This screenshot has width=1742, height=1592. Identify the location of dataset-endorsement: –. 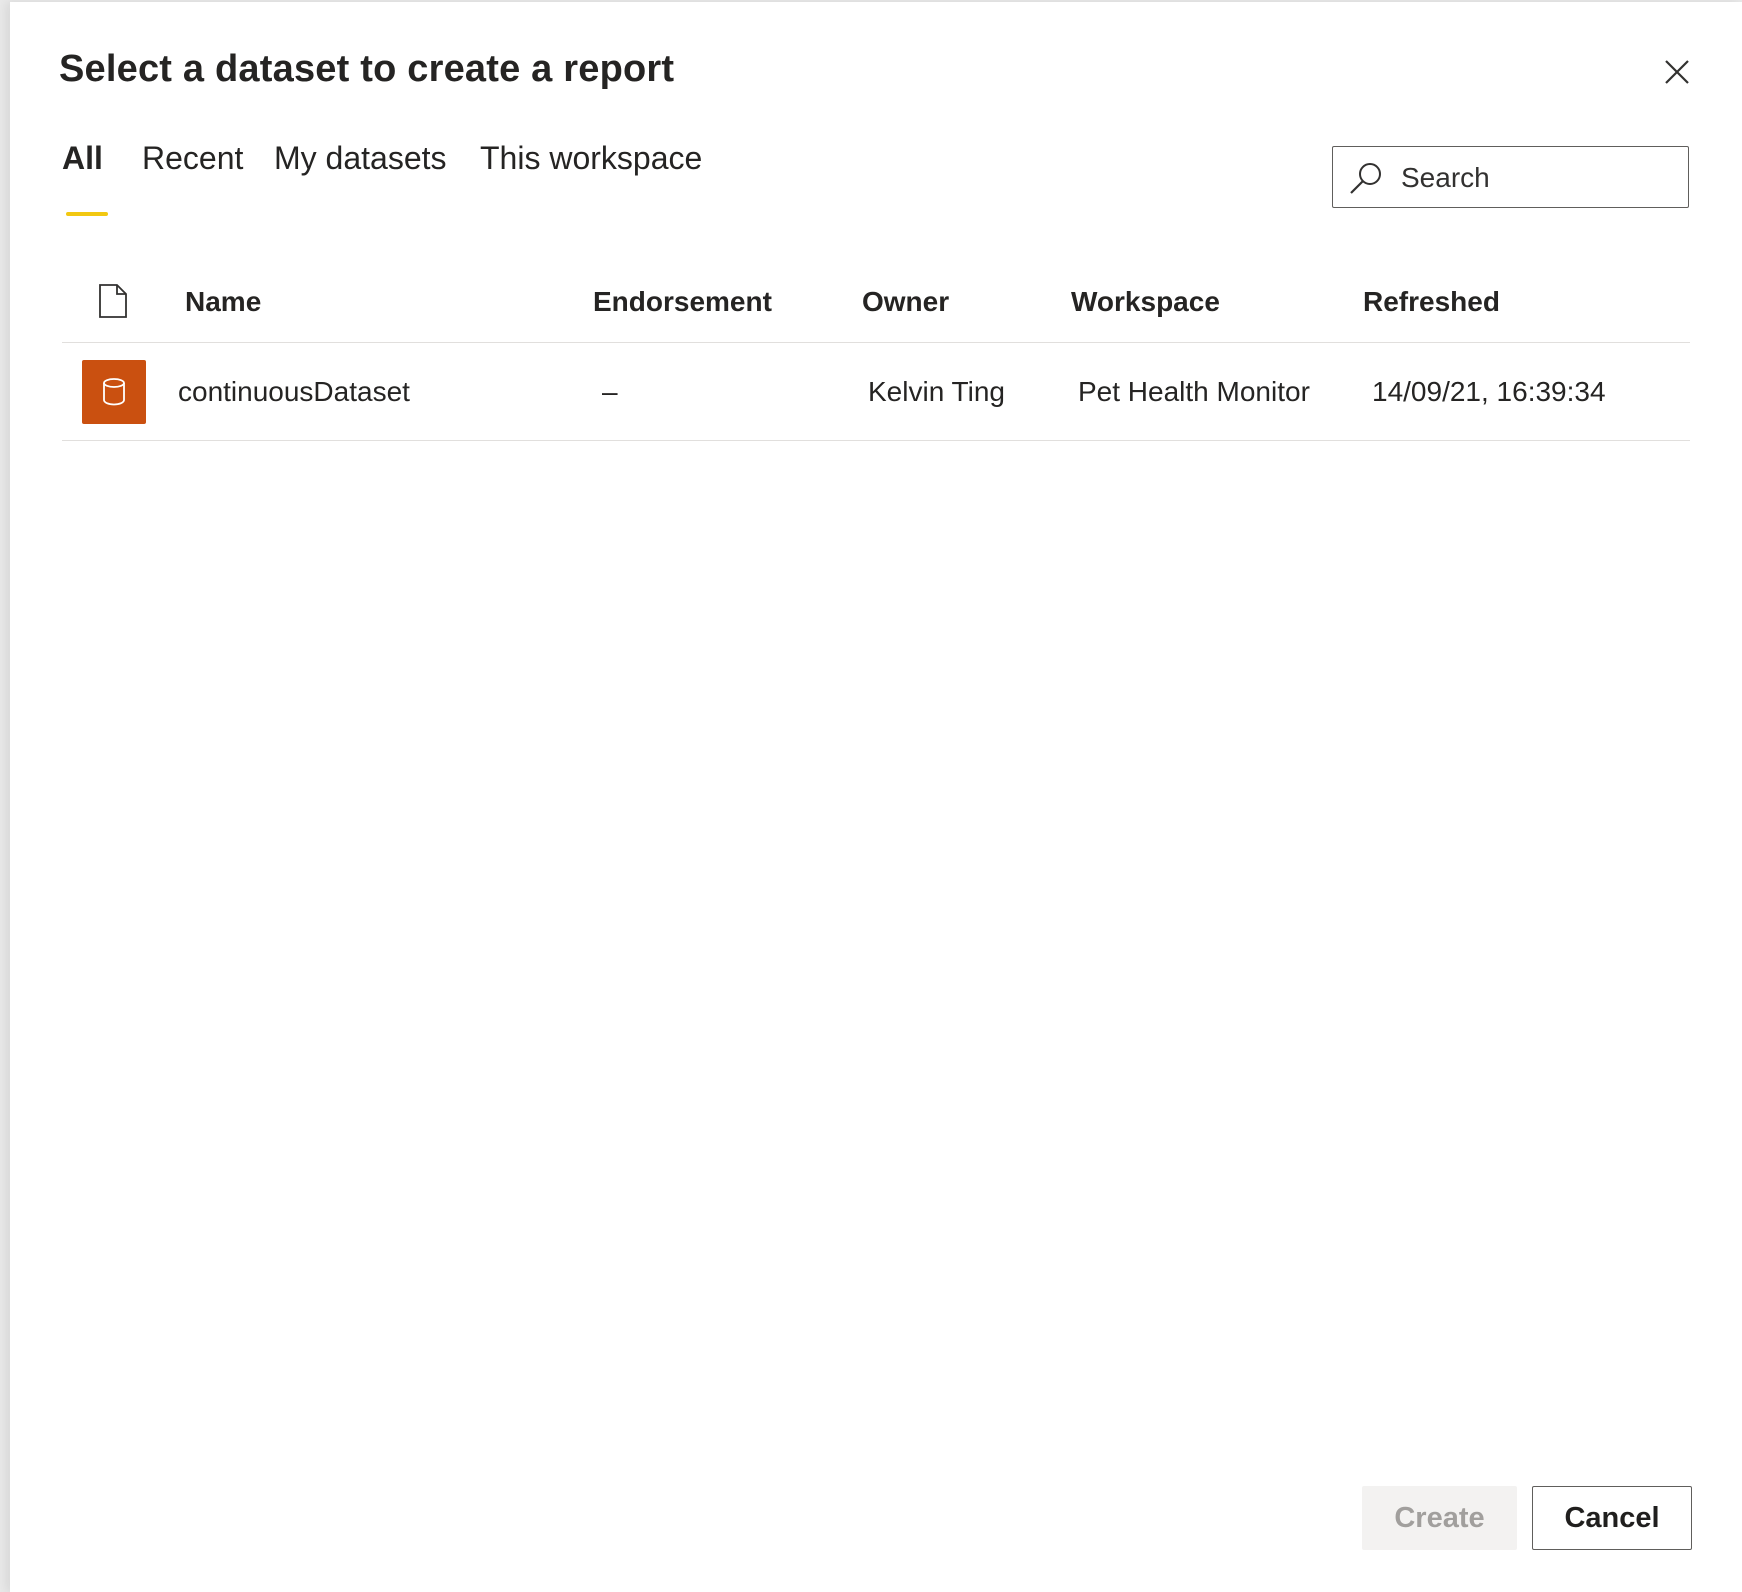
(610, 391).